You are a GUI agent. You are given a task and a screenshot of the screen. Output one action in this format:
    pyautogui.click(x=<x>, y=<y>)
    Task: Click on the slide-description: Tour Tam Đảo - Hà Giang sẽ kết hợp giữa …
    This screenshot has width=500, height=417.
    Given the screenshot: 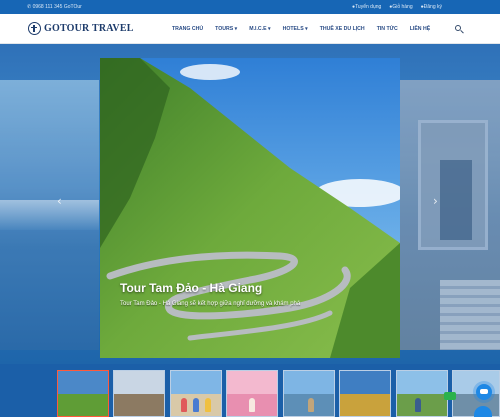 What is the action you would take?
    pyautogui.click(x=210, y=304)
    